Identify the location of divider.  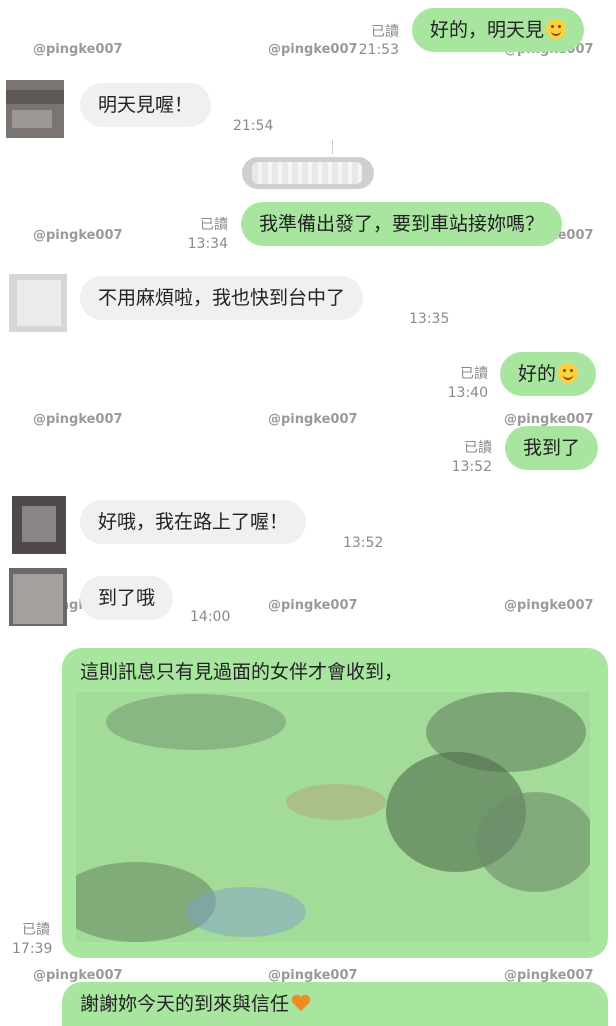
(332, 147).